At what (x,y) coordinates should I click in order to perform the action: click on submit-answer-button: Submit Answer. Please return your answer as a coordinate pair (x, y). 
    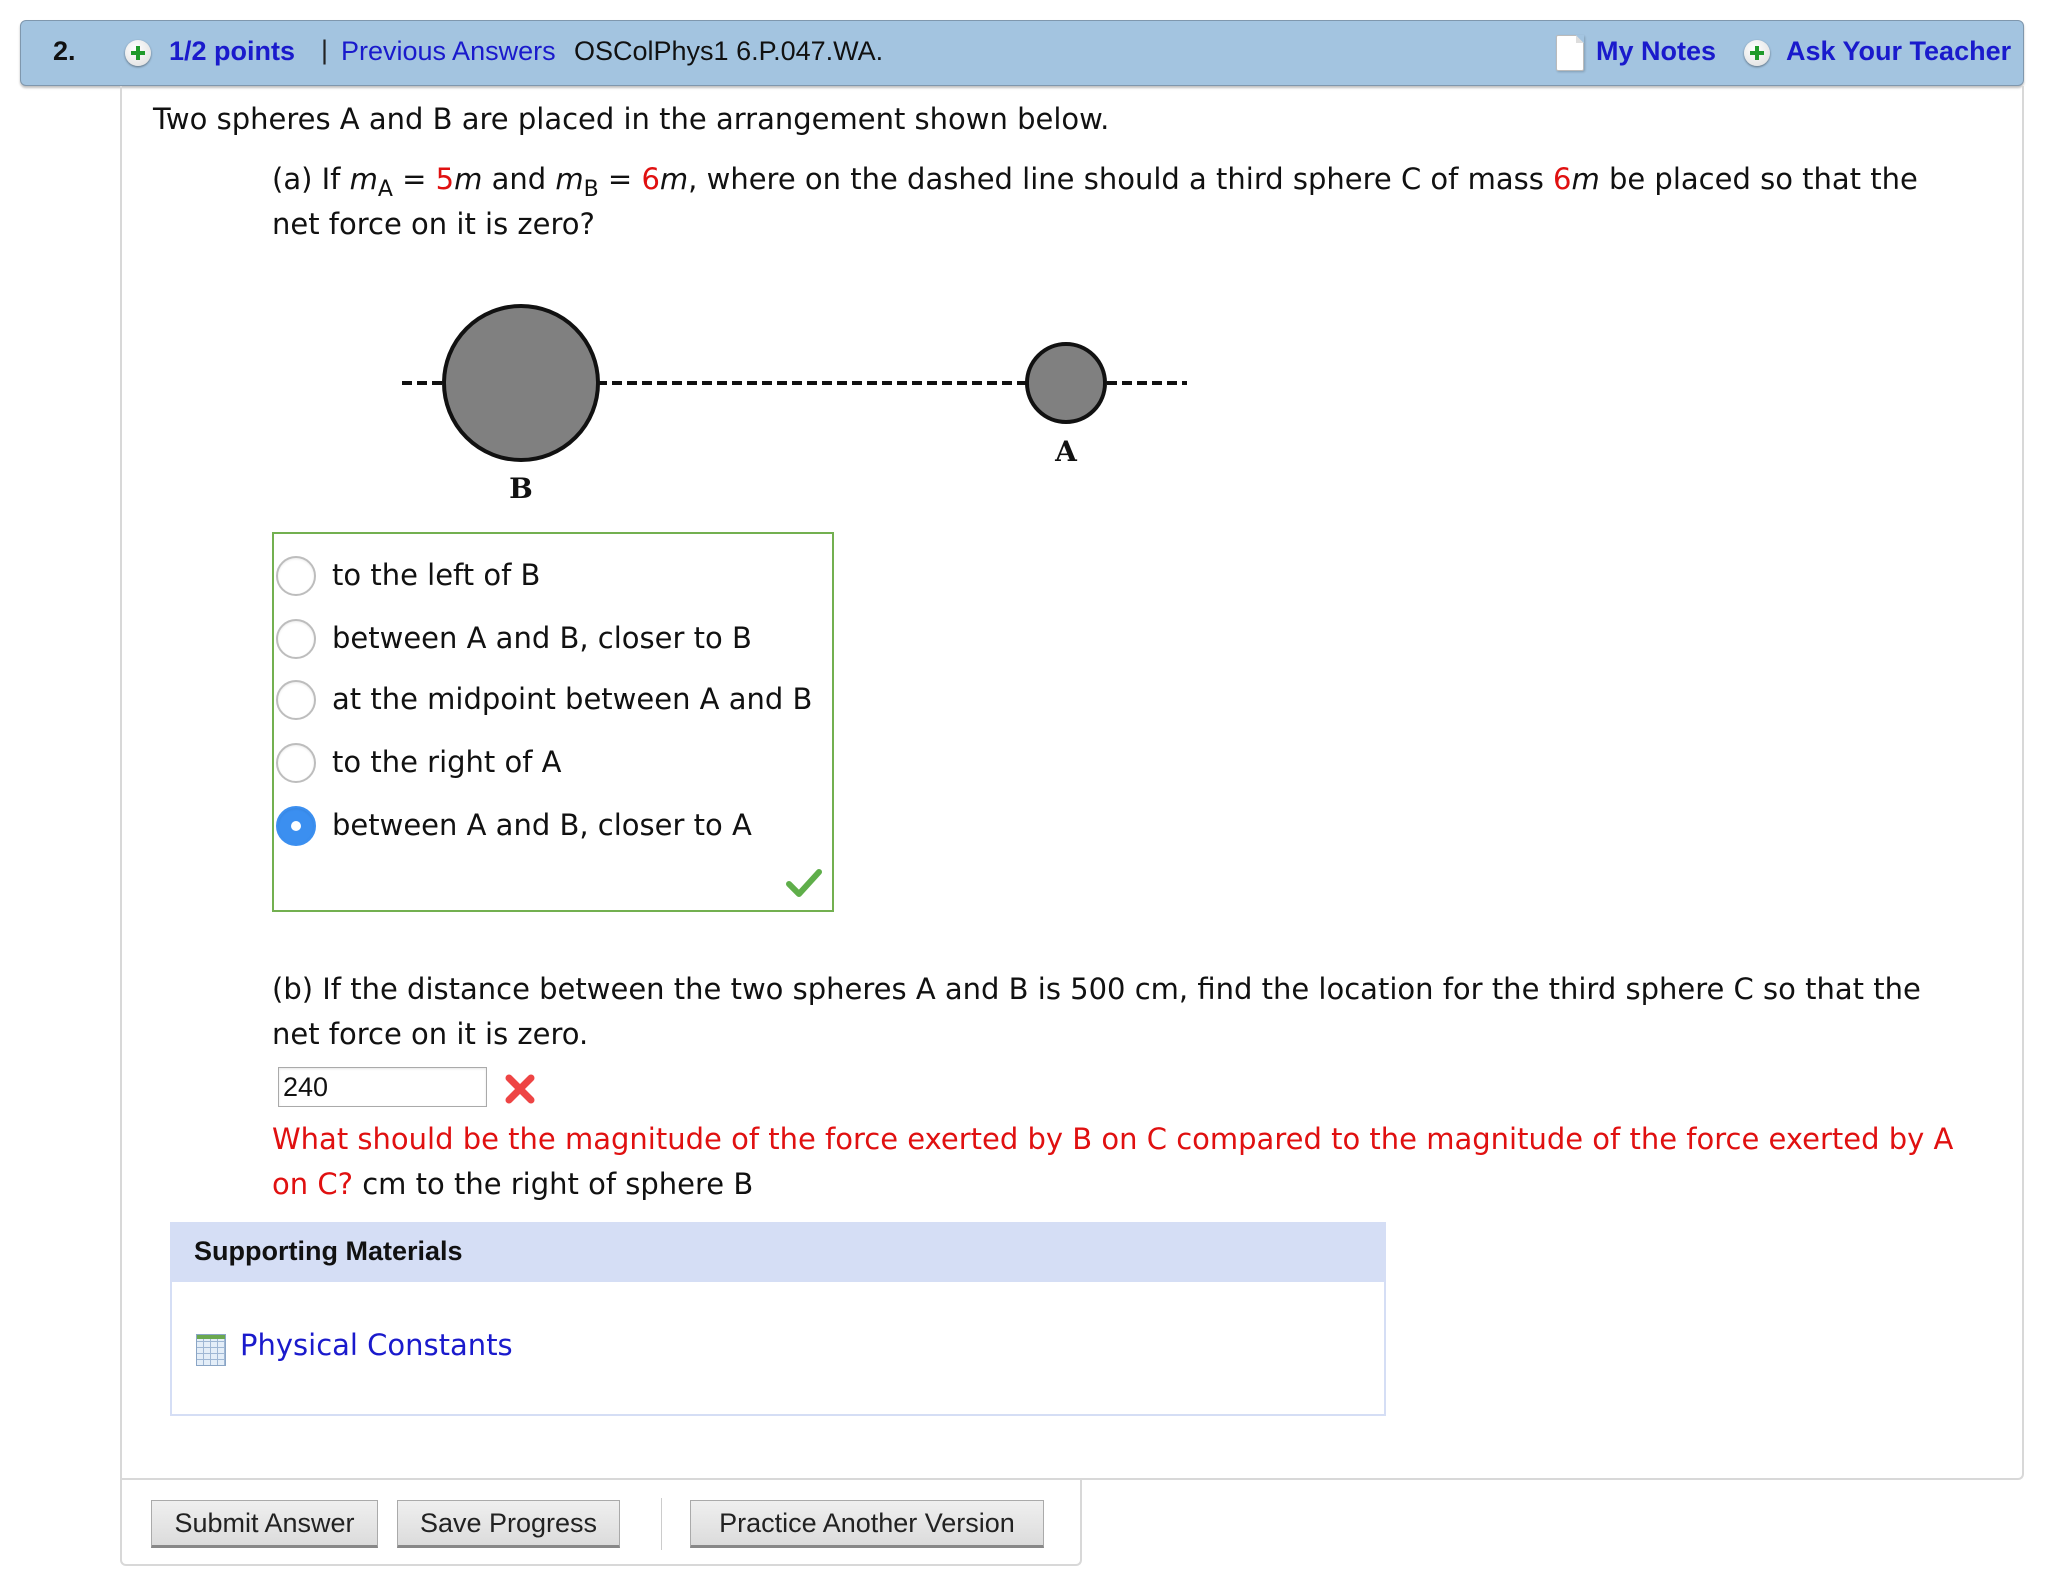
    Looking at the image, I should click on (264, 1524).